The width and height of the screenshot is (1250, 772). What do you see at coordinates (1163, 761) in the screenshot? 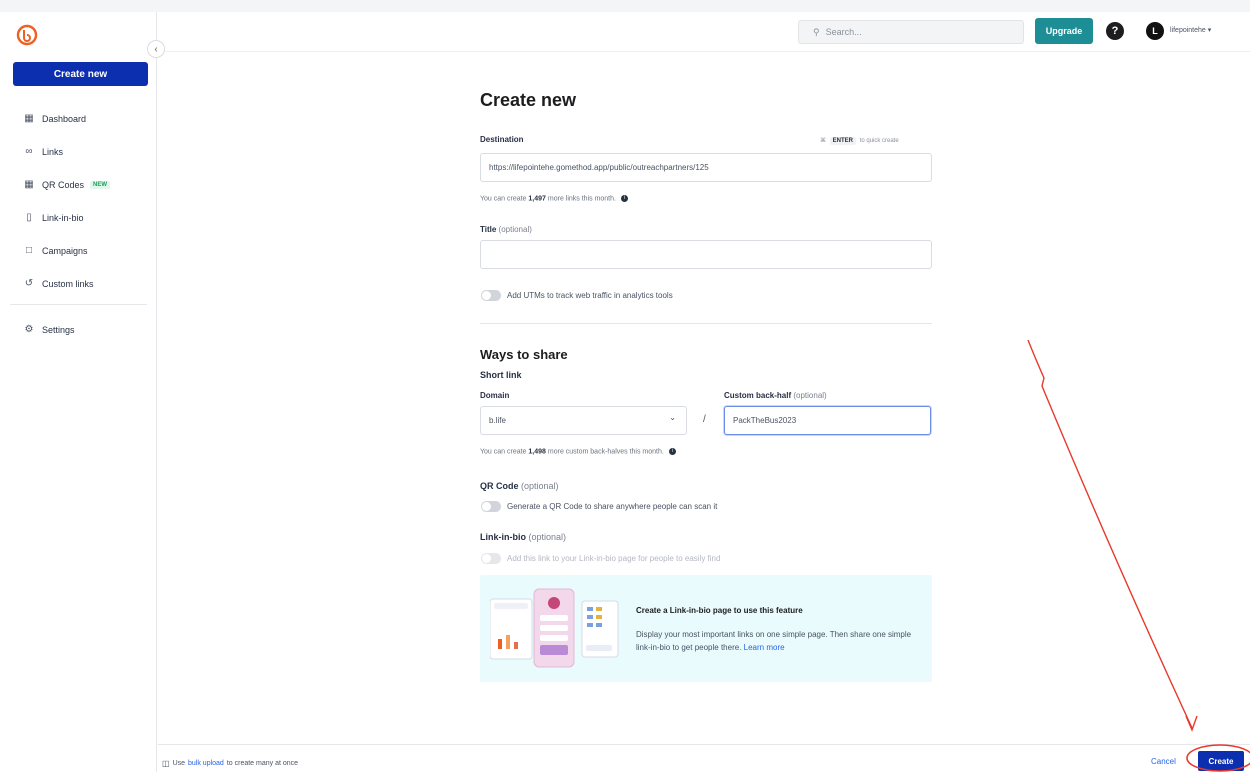
I see `cancel-button: Cancel` at bounding box center [1163, 761].